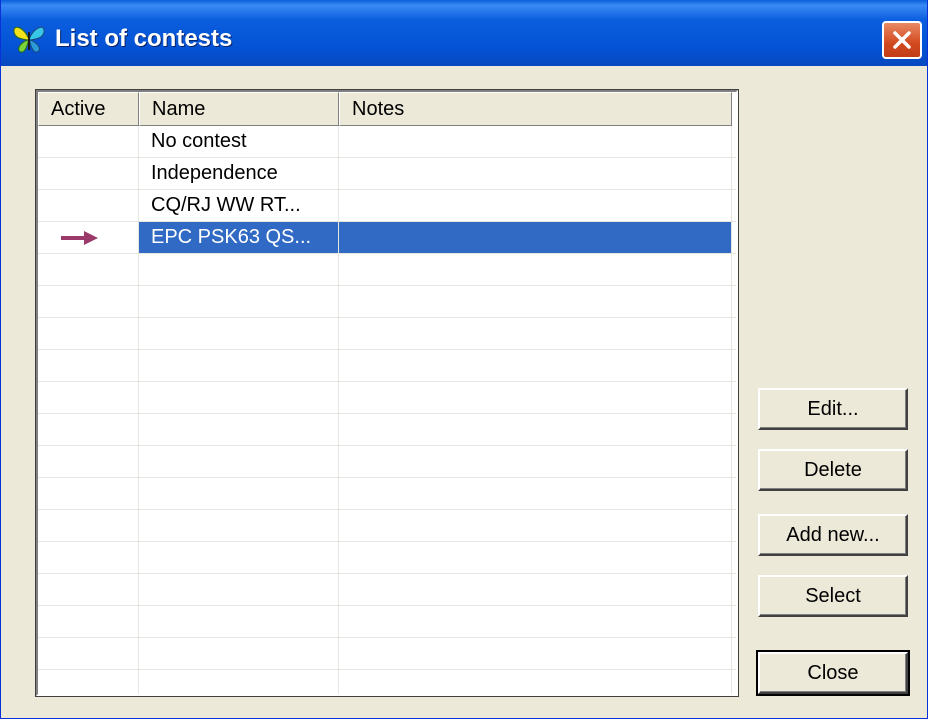  What do you see at coordinates (88, 109) in the screenshot?
I see `column-header-active: Active` at bounding box center [88, 109].